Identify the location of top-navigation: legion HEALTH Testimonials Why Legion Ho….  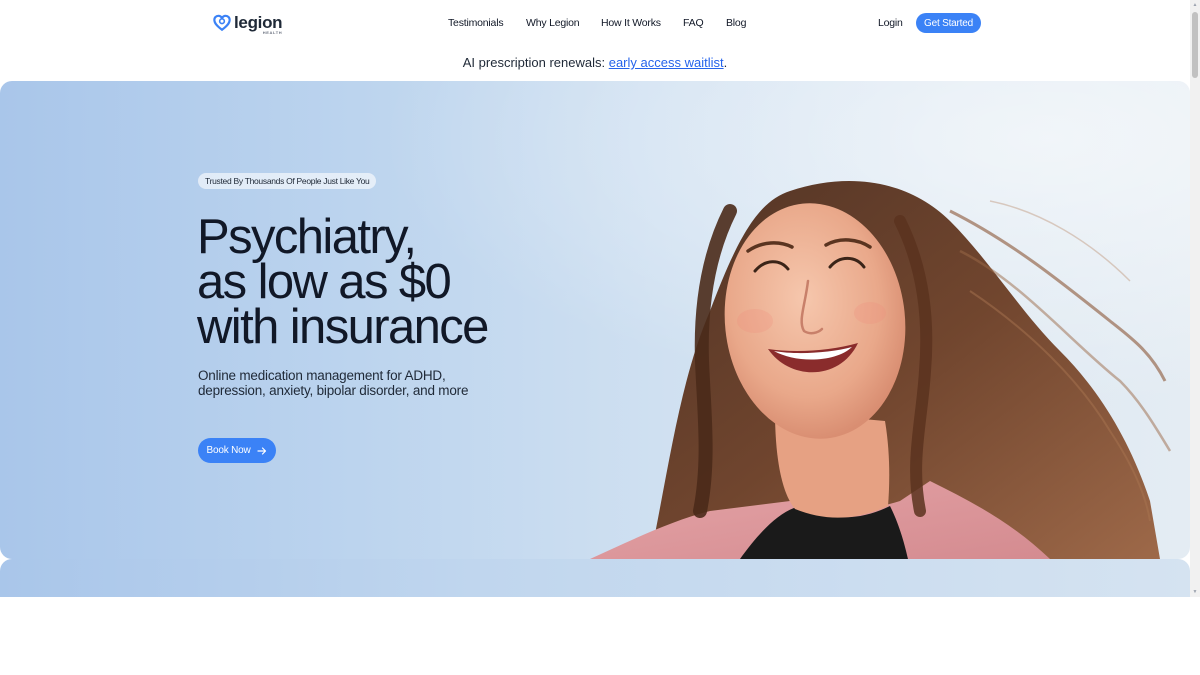
(595, 23).